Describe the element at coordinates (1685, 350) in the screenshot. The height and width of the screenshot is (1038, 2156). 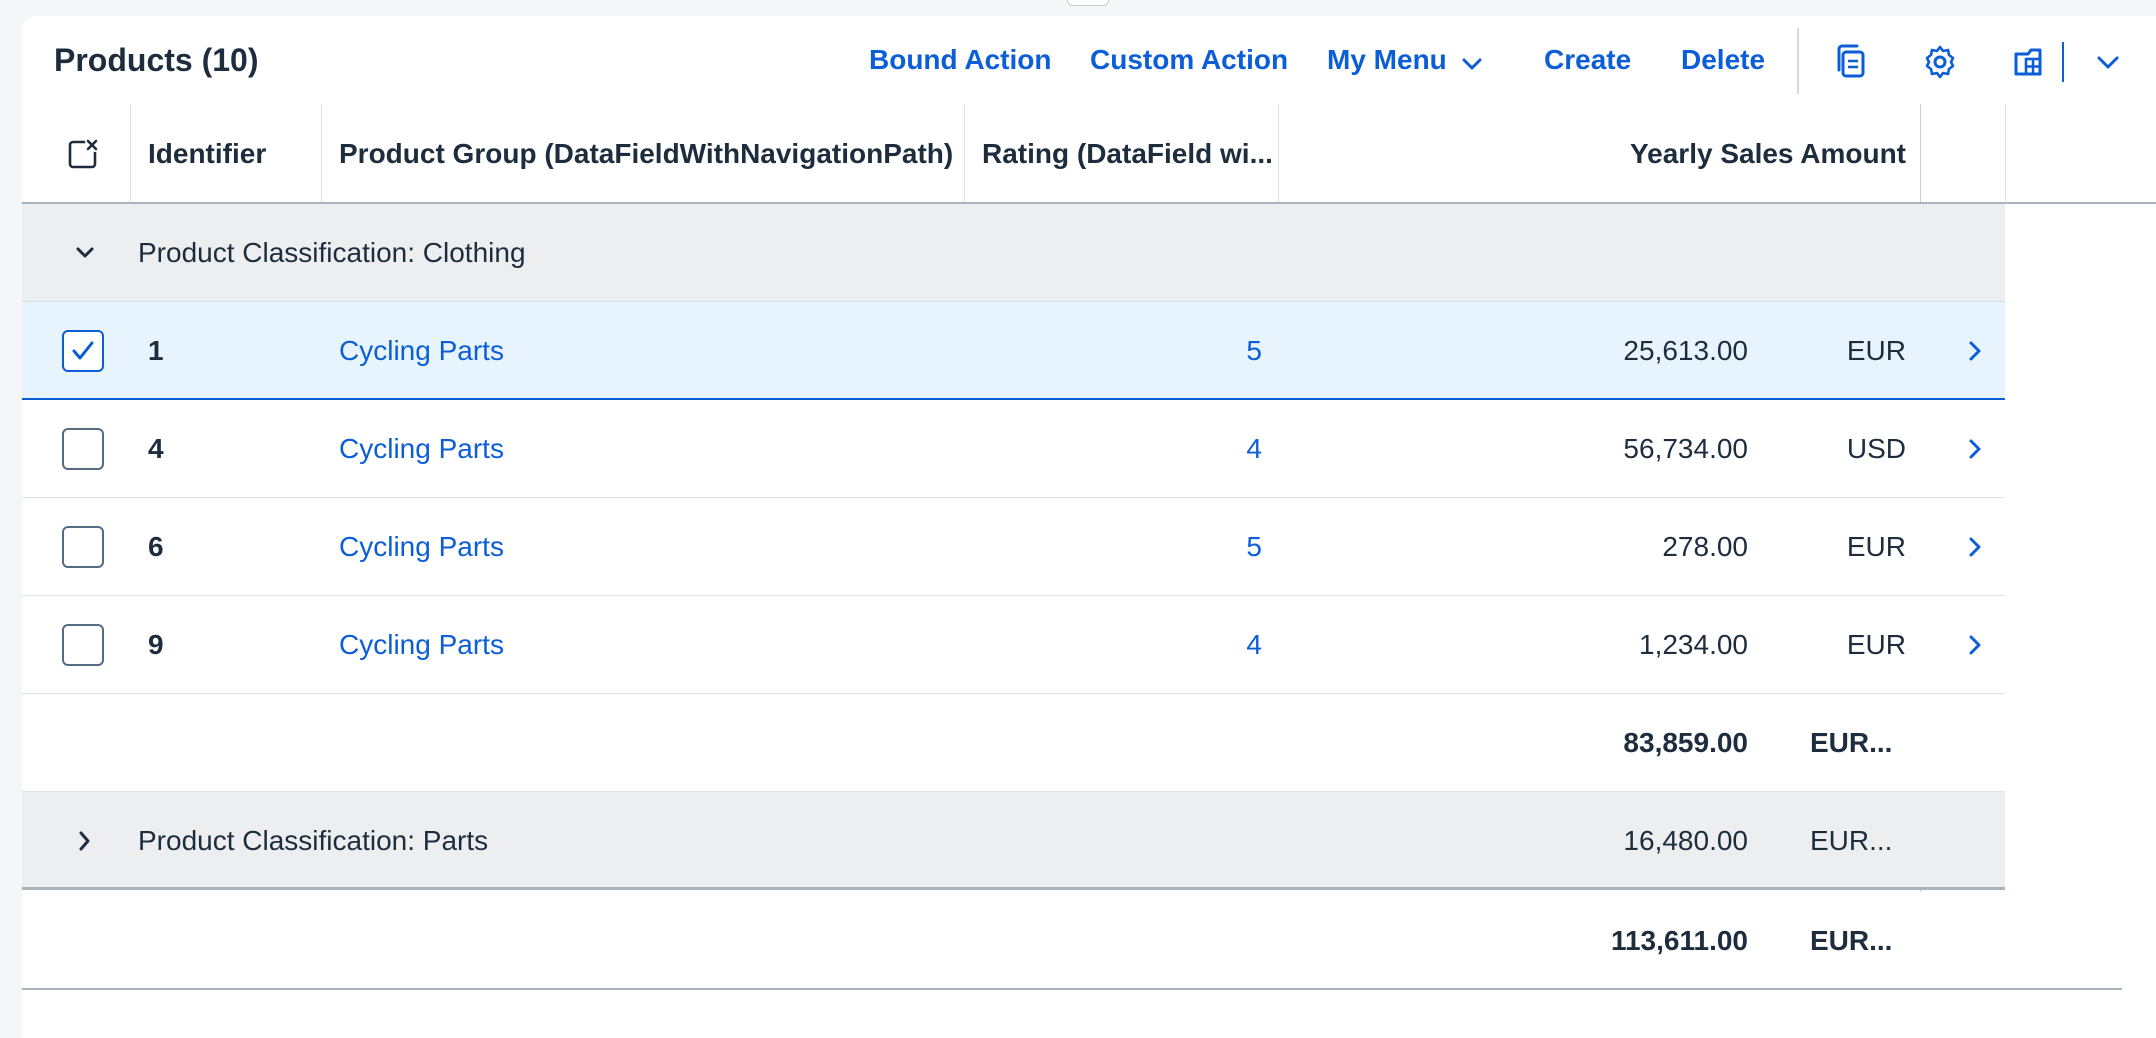
I see `cell-amount: 25,613.00` at that location.